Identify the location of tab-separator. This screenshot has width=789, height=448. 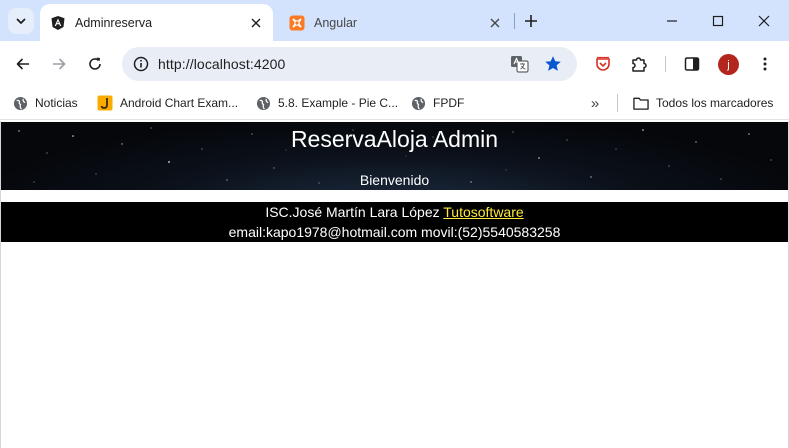
(514, 21).